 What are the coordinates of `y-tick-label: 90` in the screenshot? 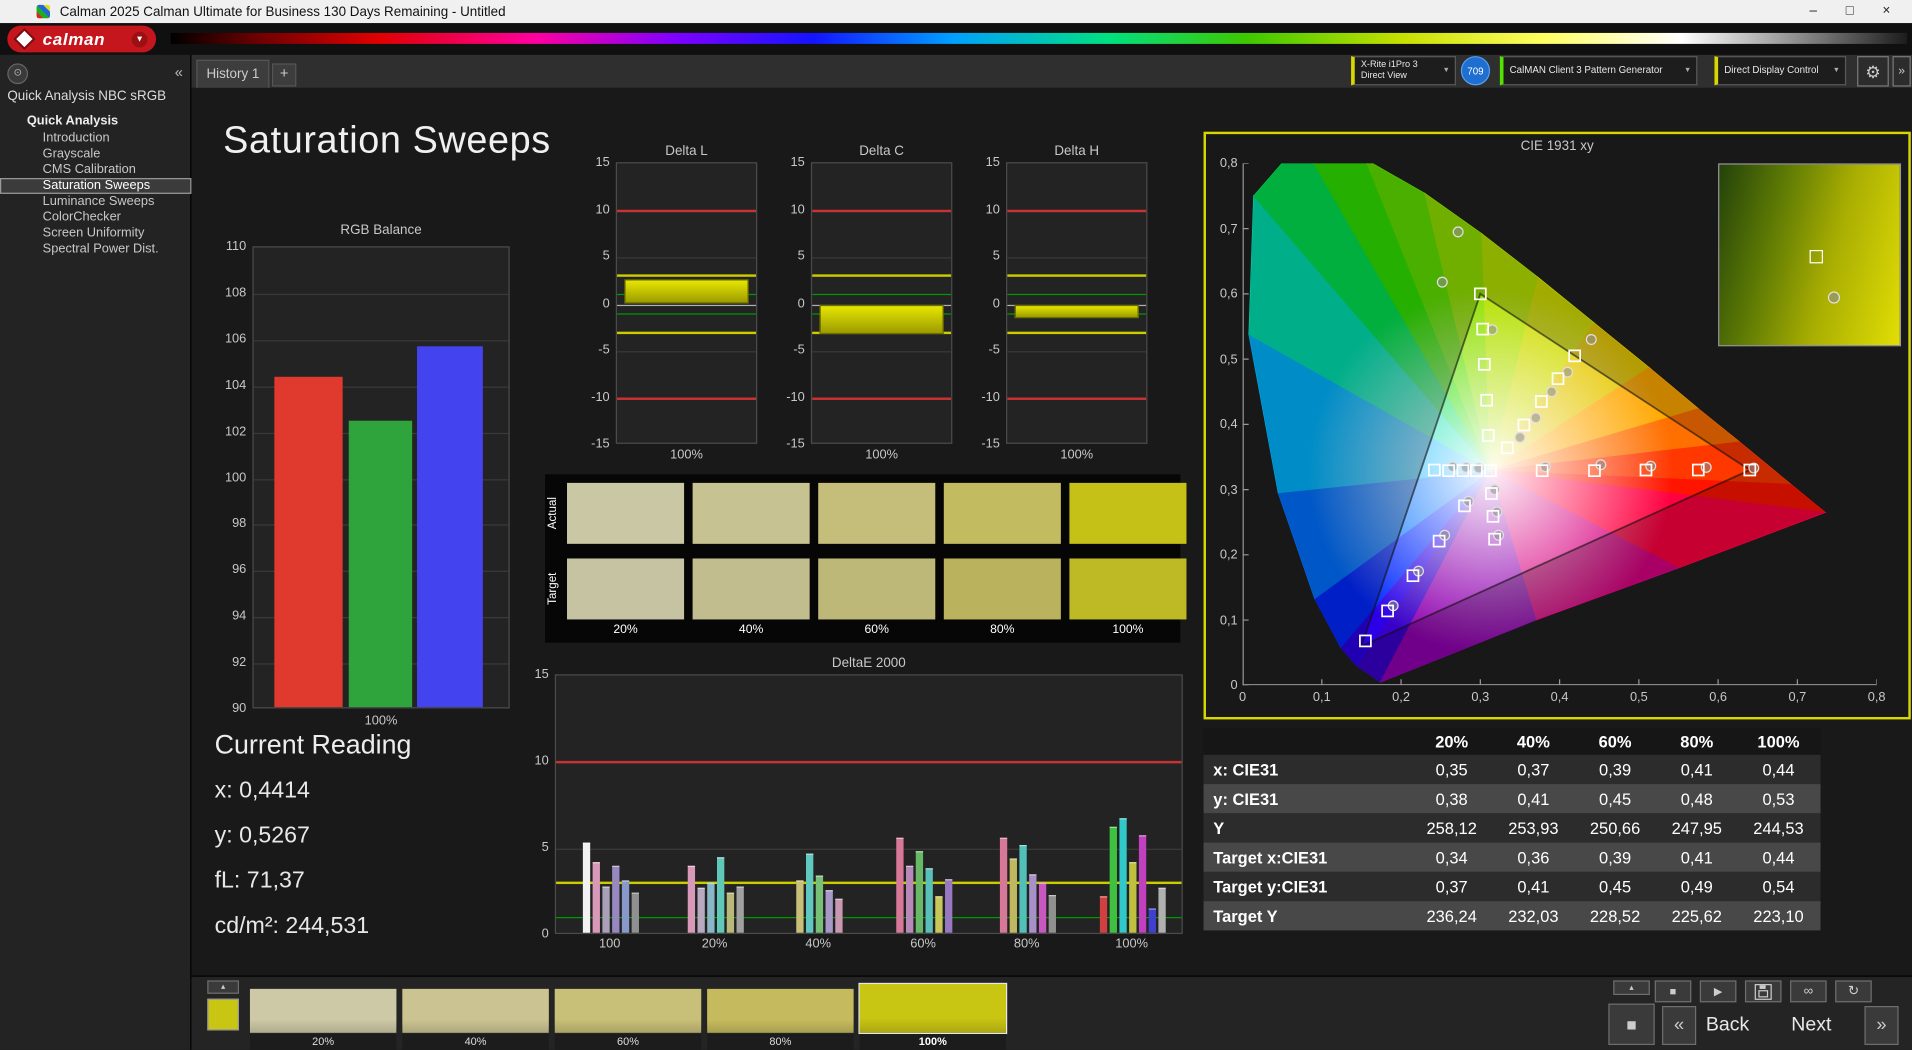 It's located at (239, 708).